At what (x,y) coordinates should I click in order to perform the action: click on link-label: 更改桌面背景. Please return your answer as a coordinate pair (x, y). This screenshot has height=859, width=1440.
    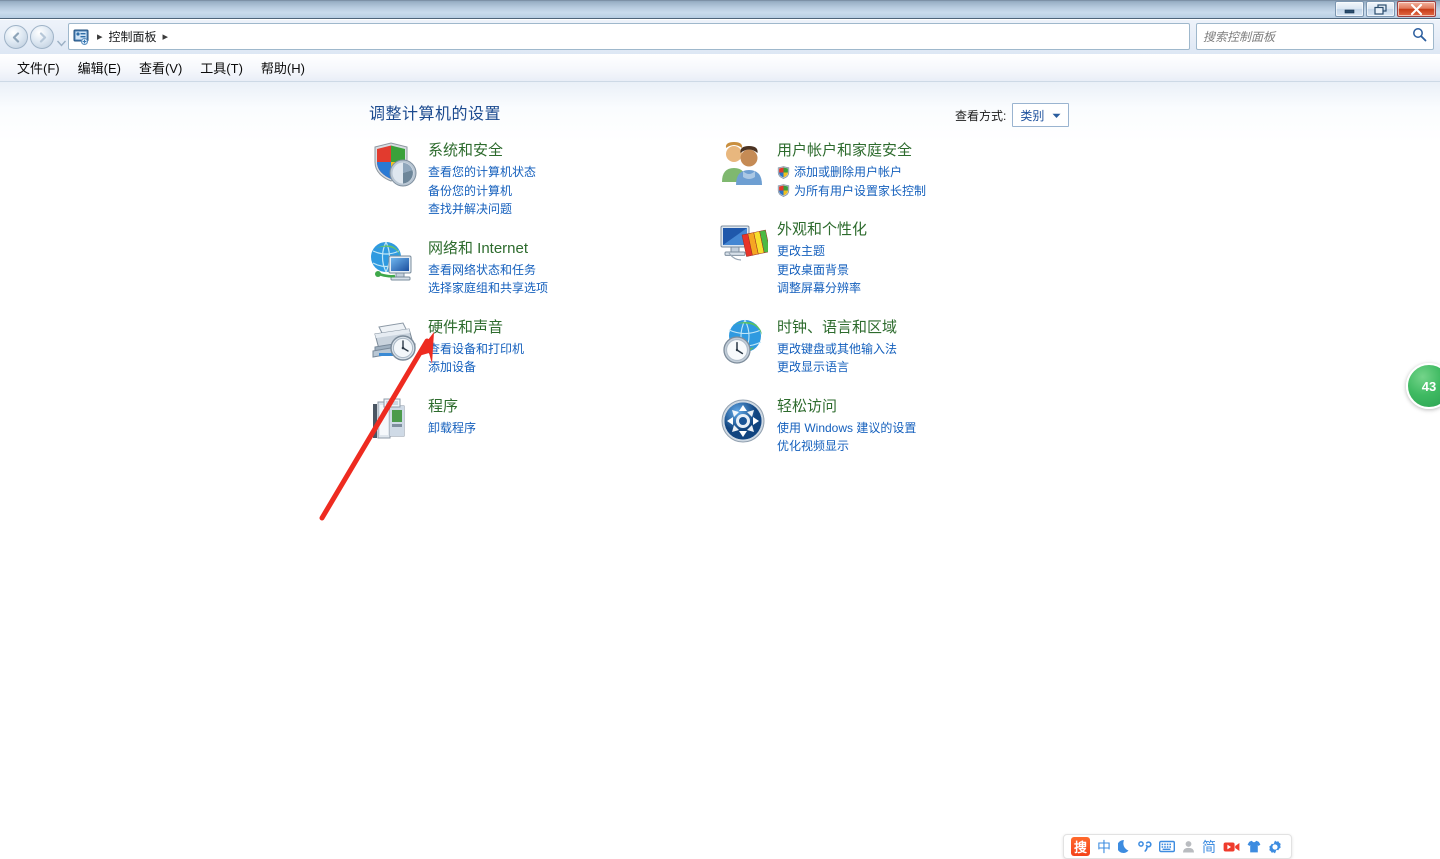
    Looking at the image, I should click on (813, 269).